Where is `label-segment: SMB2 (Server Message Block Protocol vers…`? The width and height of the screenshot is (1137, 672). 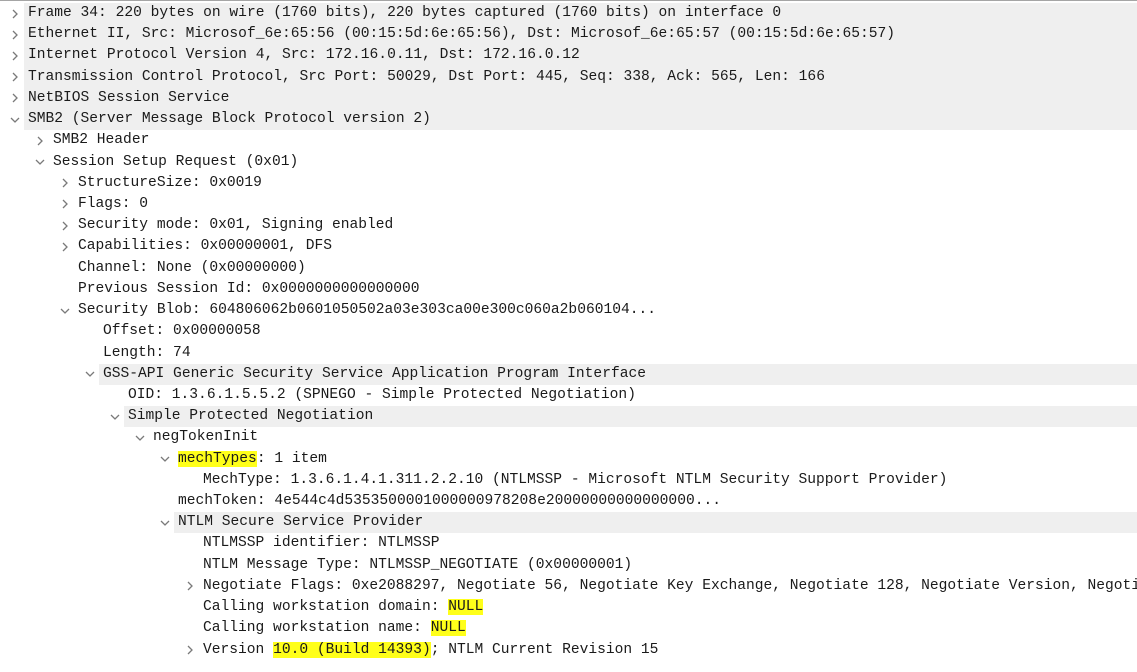
label-segment: SMB2 (Server Message Block Protocol vers… is located at coordinates (229, 119).